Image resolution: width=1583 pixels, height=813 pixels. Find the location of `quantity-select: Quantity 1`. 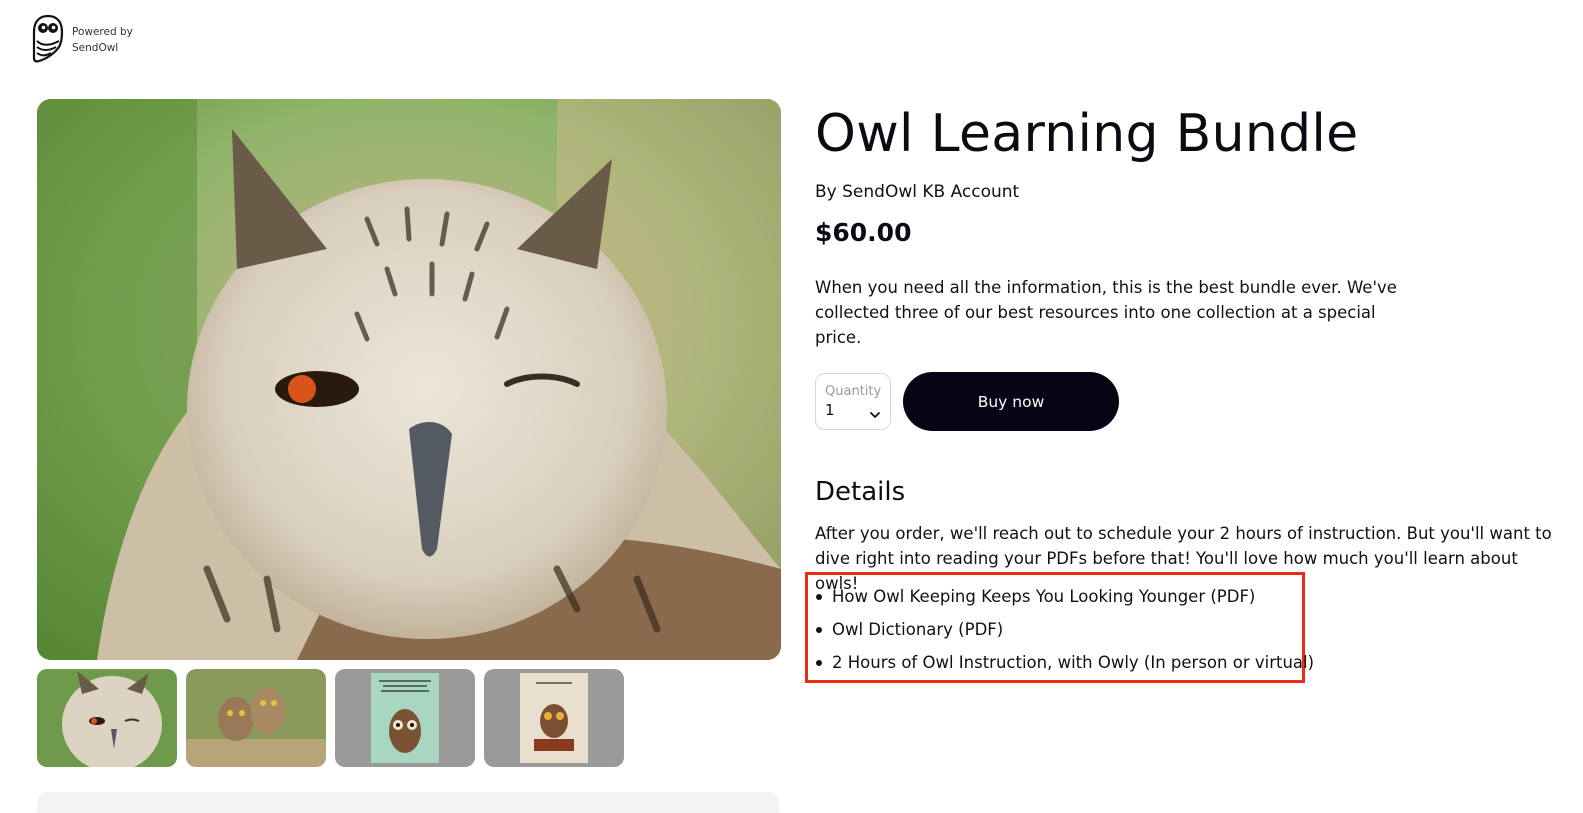

quantity-select: Quantity 1 is located at coordinates (853, 401).